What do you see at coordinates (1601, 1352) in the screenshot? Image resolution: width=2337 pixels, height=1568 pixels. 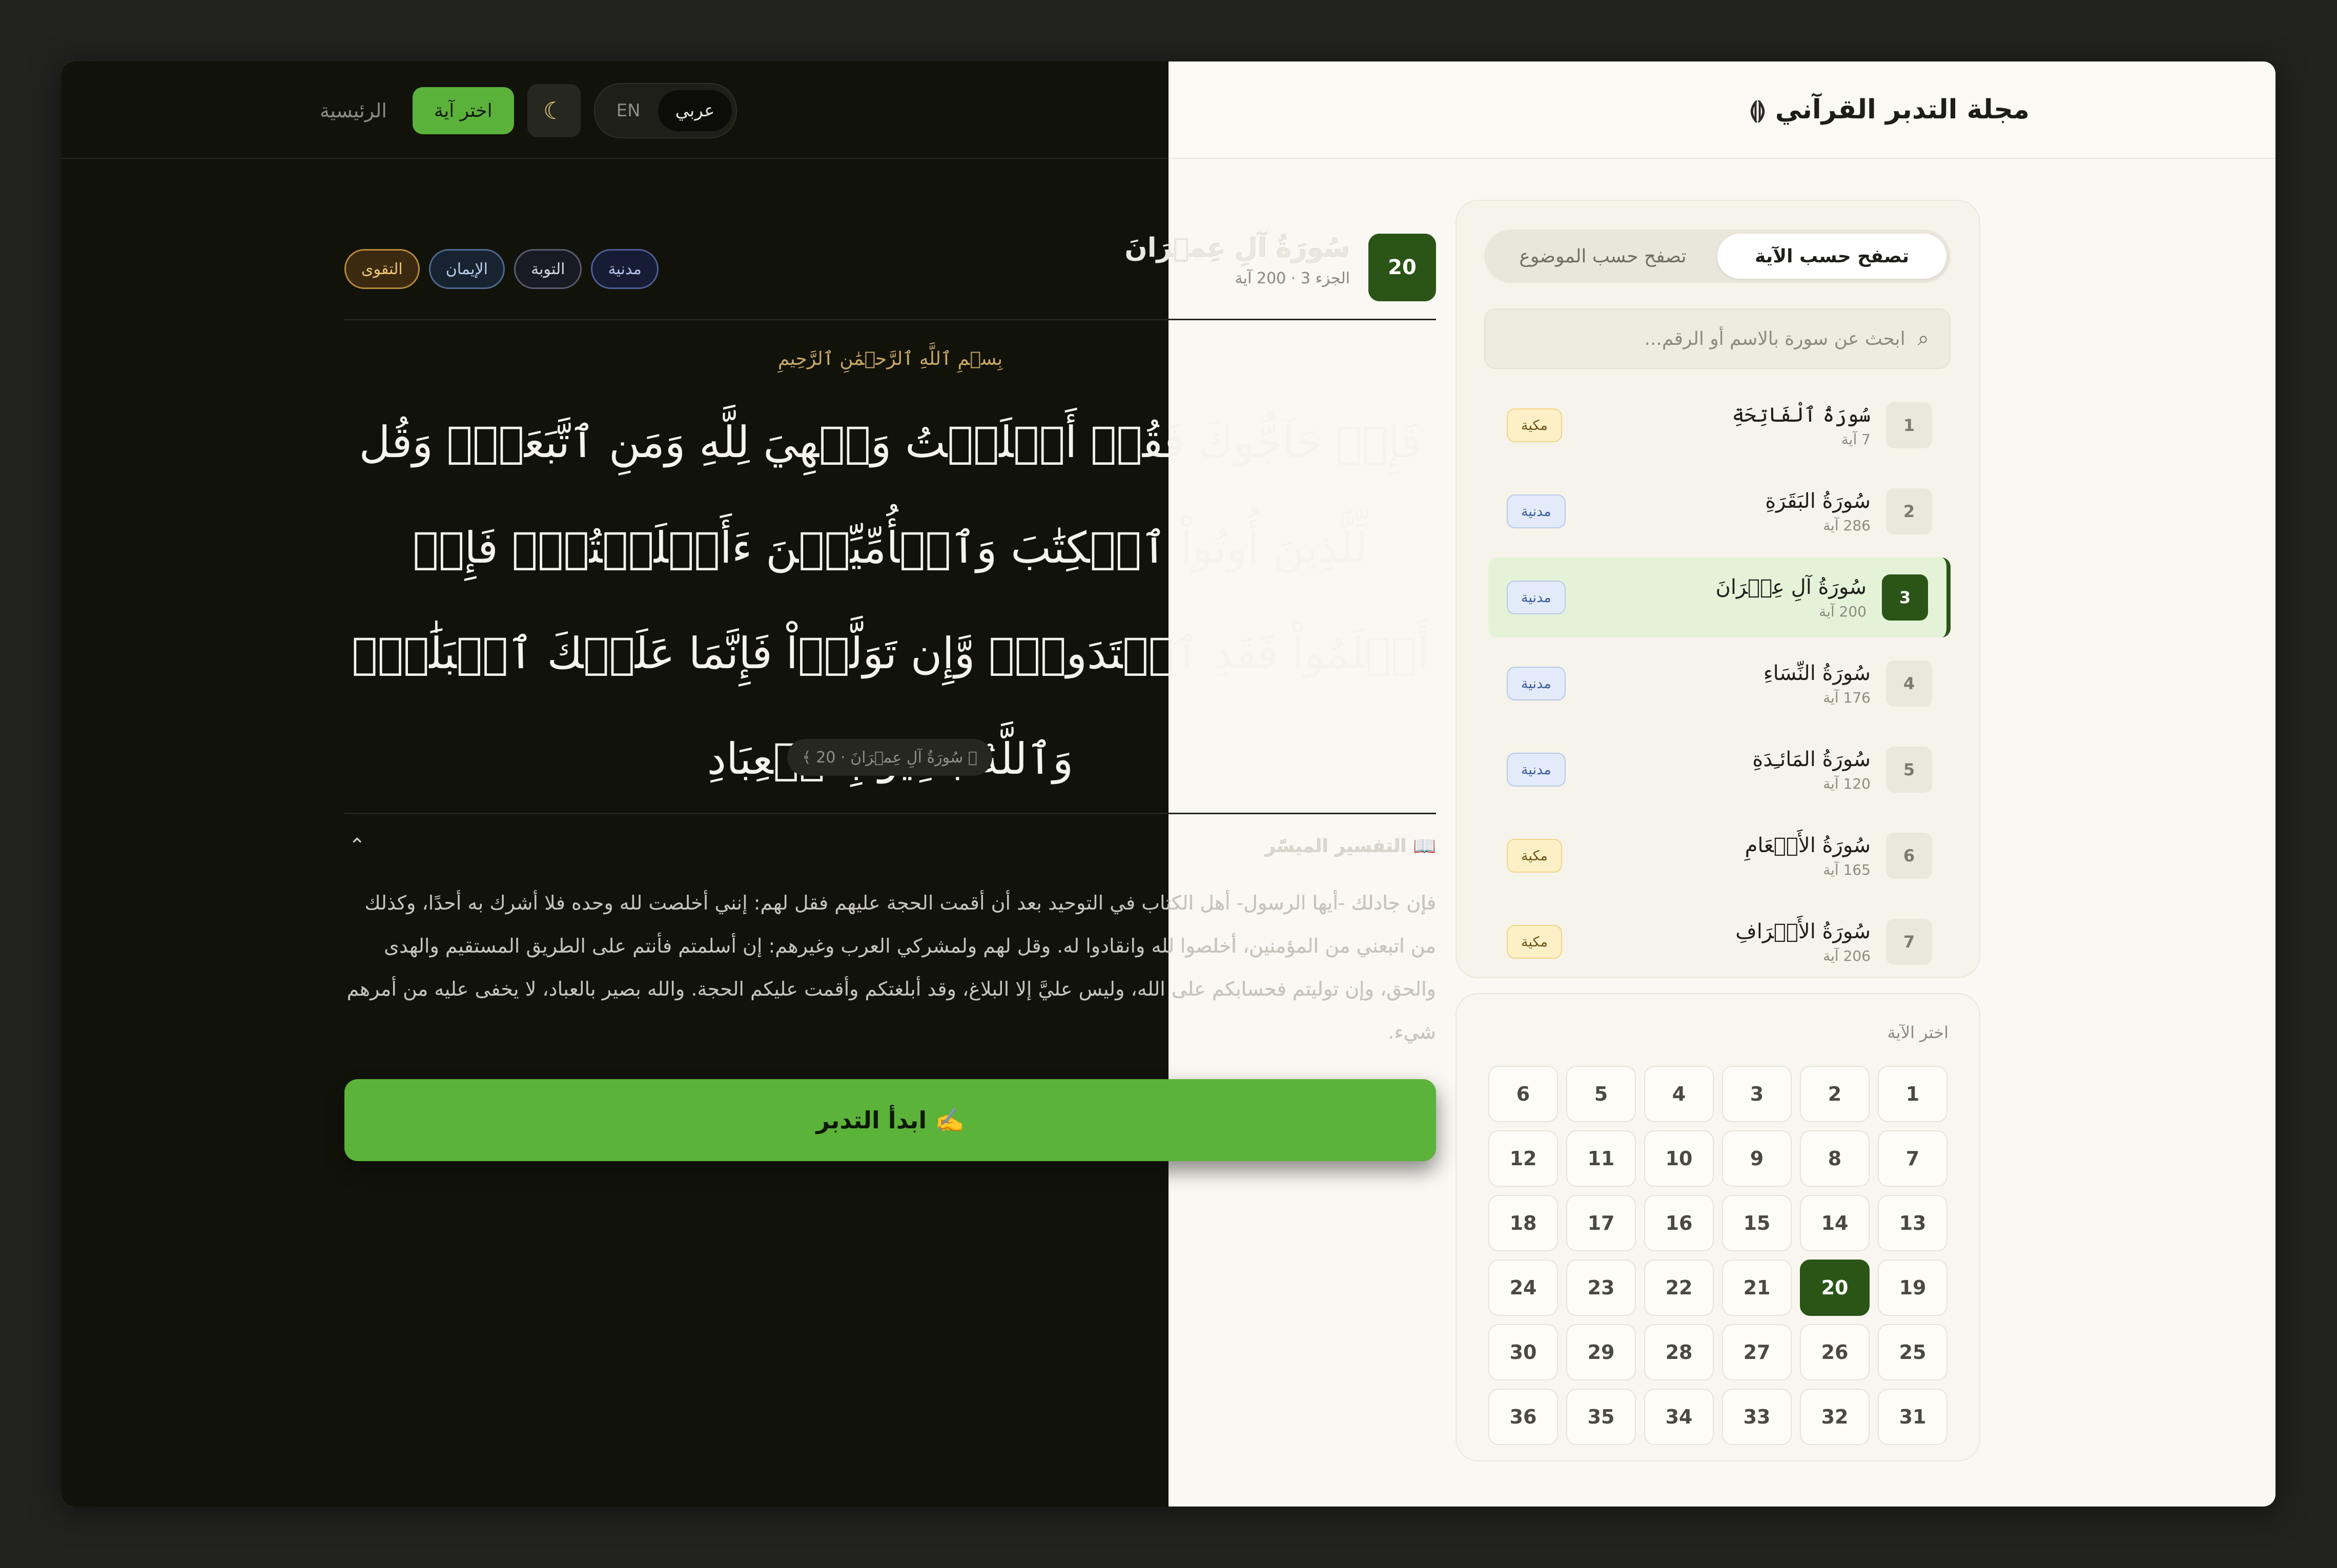 I see `ayah-number-button: 29` at bounding box center [1601, 1352].